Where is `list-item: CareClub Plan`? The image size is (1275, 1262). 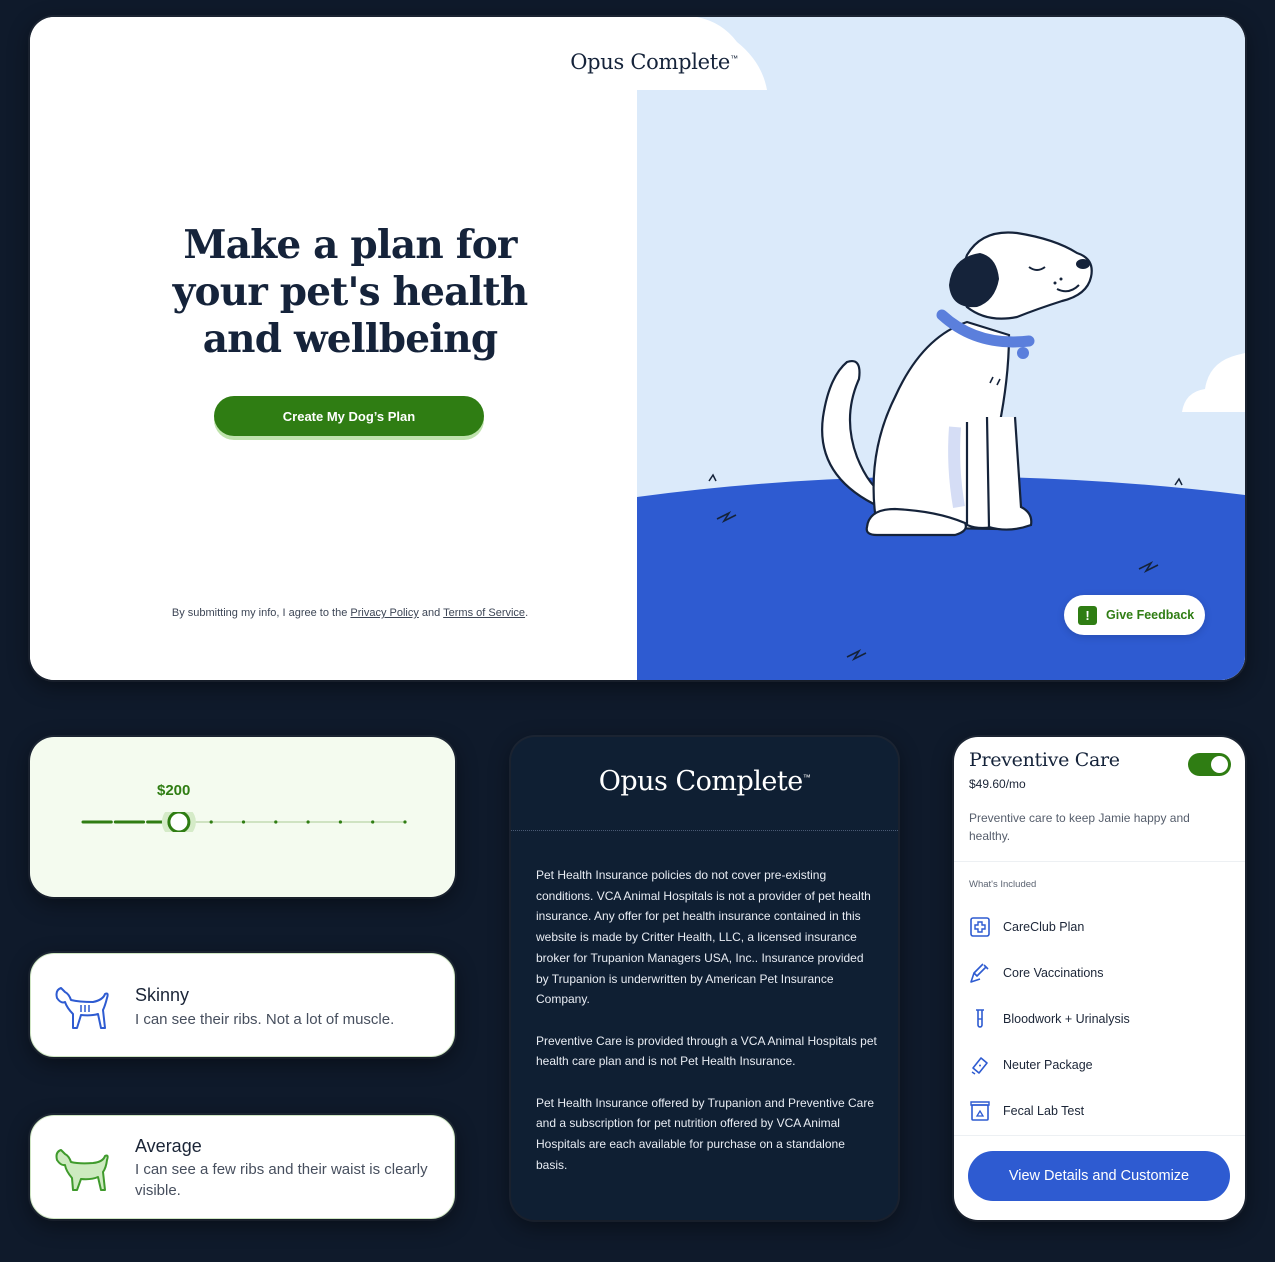 list-item: CareClub Plan is located at coordinates (1100, 927).